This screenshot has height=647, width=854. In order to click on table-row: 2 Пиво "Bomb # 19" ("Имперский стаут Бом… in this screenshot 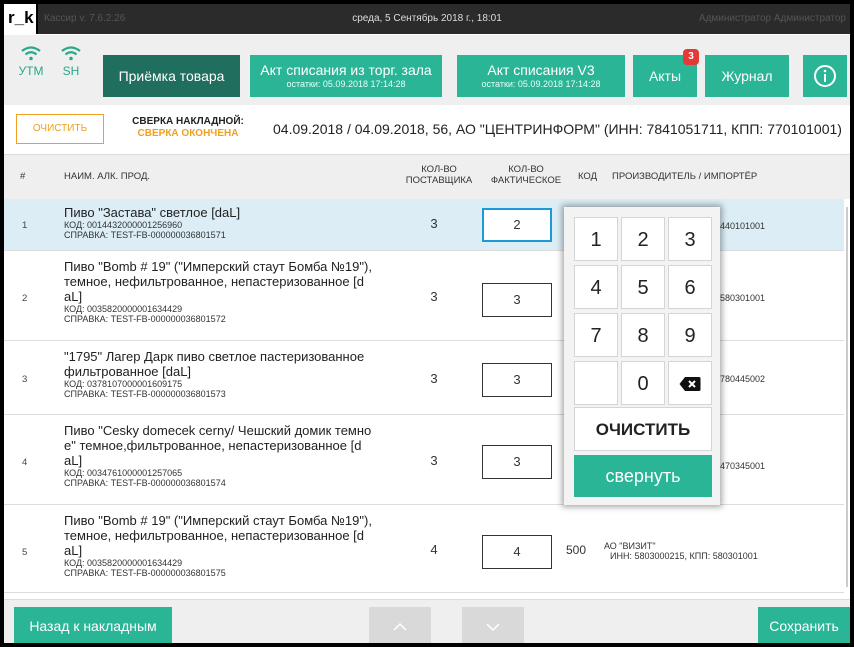, I will do `click(427, 296)`.